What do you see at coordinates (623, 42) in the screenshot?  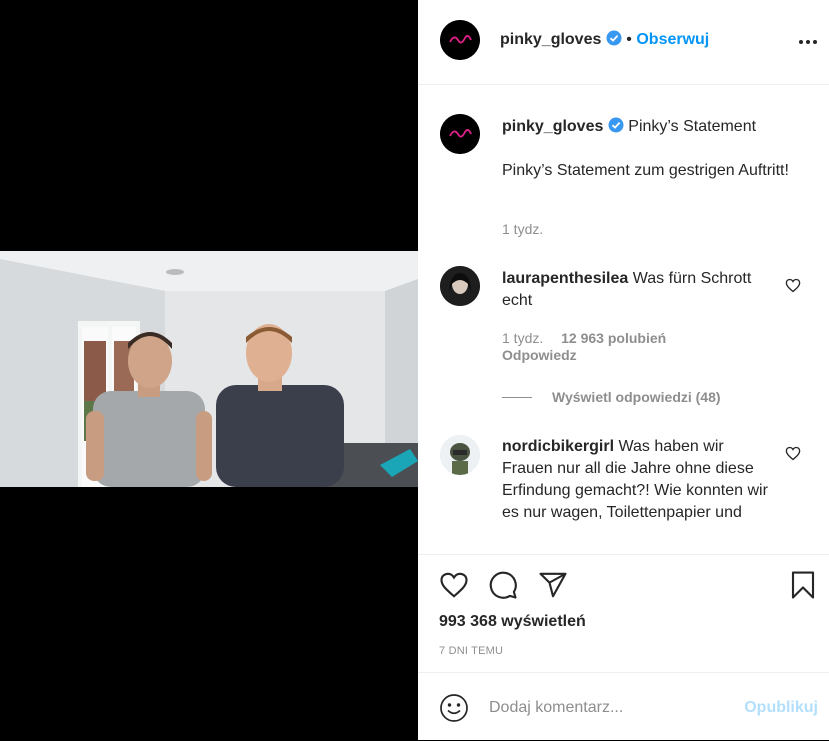 I see `post-header: pinky_gloves • Obserwuj` at bounding box center [623, 42].